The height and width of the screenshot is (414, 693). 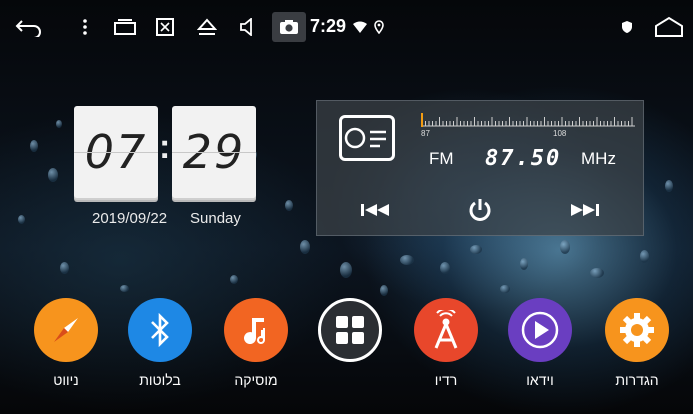 I want to click on recent-apps-icon, so click(x=125, y=27).